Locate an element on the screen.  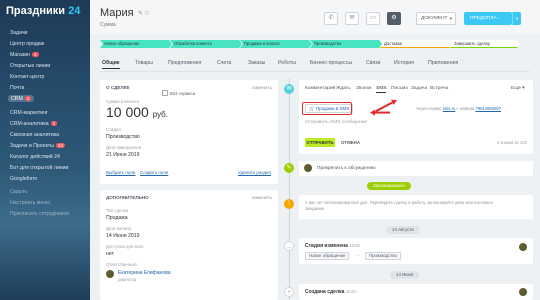
composer-tab-task: Задача is located at coordinates (419, 88).